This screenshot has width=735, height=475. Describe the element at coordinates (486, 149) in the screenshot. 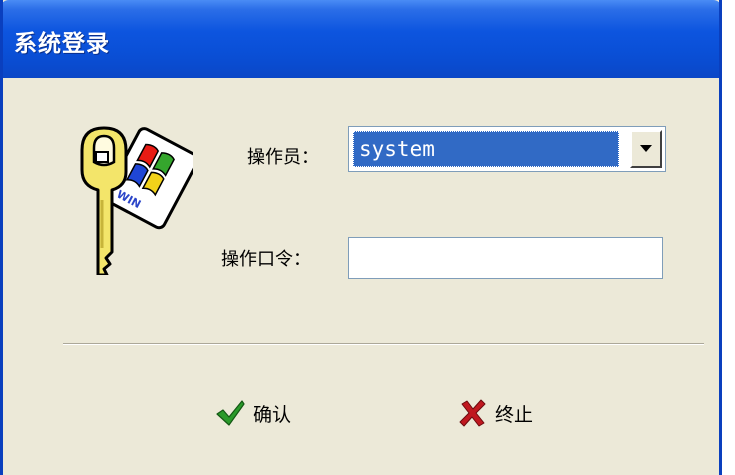

I see `operator-selected-value: system` at that location.